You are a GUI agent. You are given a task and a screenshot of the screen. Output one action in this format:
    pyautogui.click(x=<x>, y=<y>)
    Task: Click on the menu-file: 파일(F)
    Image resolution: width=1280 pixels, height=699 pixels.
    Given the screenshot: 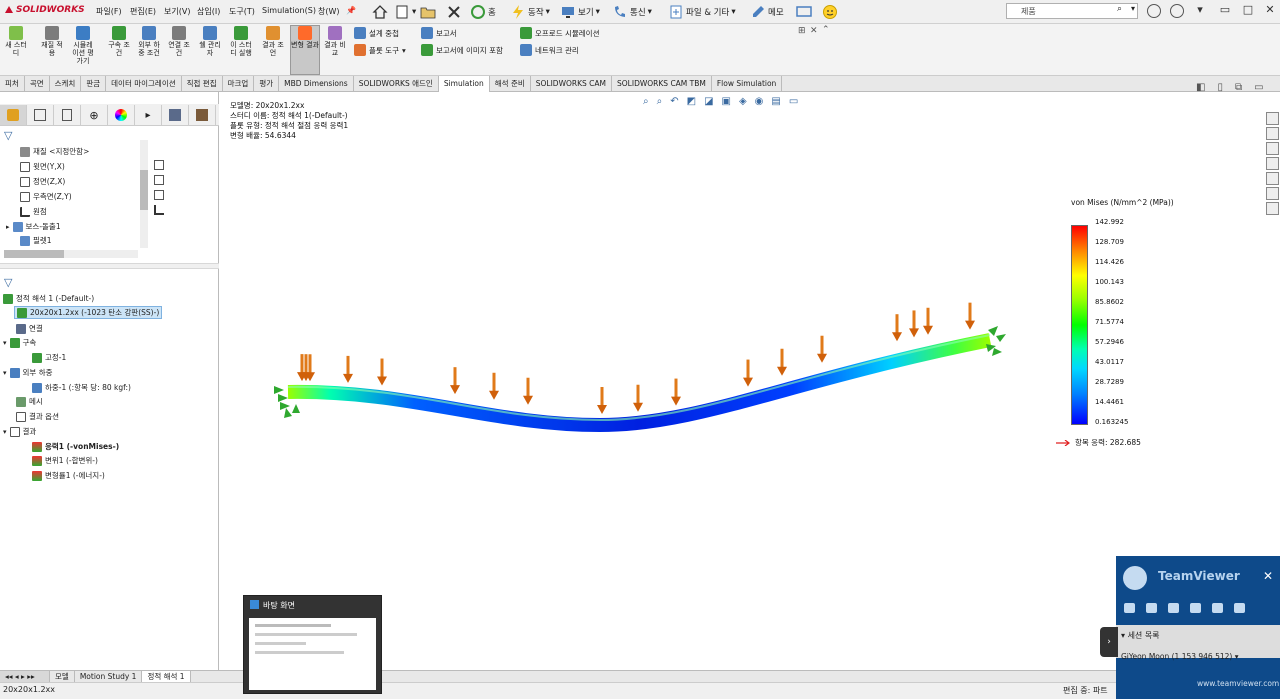 What is the action you would take?
    pyautogui.click(x=109, y=11)
    